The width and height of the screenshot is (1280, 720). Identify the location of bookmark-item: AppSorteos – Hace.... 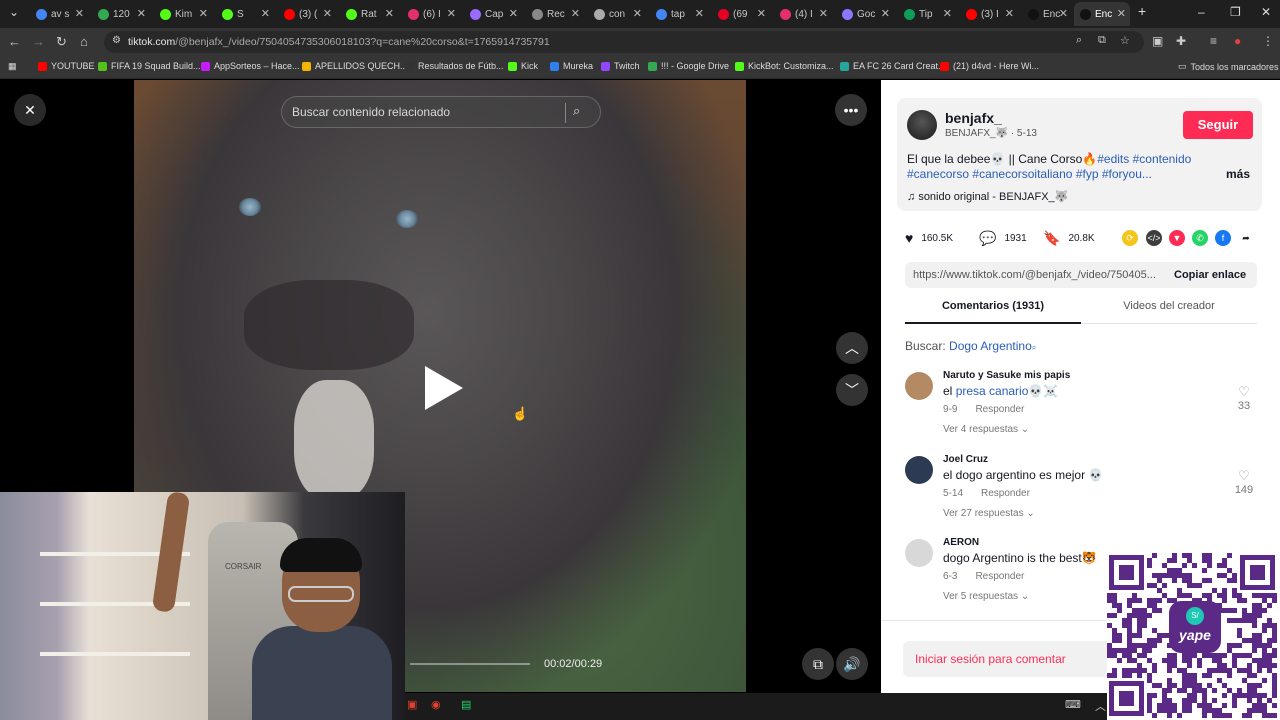
(250, 66).